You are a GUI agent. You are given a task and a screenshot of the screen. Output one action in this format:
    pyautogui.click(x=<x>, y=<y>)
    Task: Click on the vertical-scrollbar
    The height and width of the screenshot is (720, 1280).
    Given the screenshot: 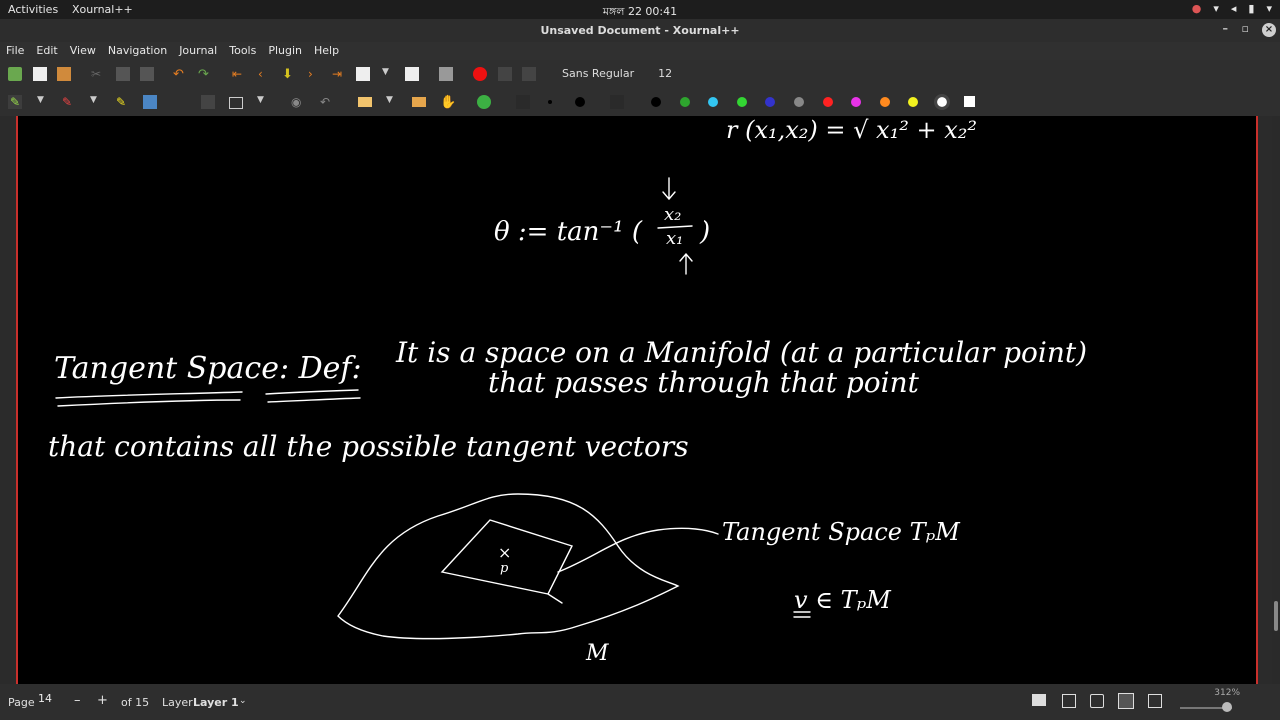 What is the action you would take?
    pyautogui.click(x=1276, y=400)
    